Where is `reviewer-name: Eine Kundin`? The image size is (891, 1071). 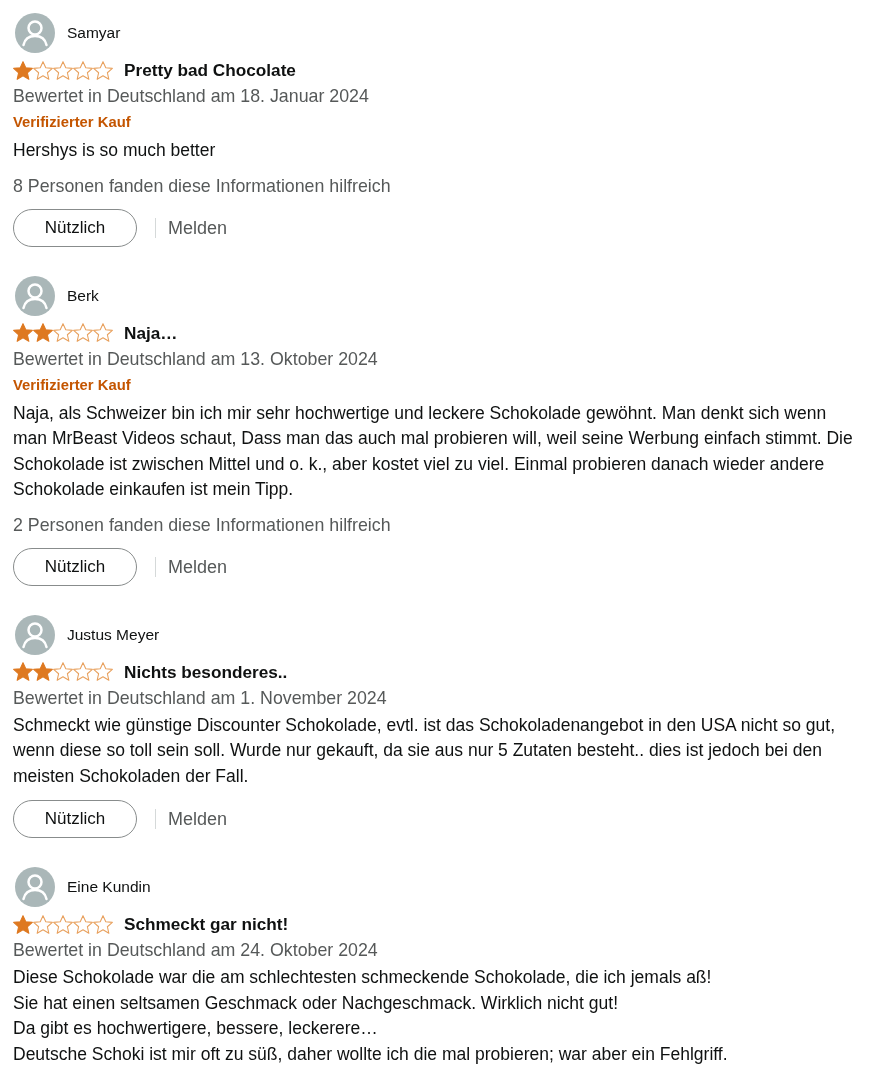
reviewer-name: Eine Kundin is located at coordinates (109, 887).